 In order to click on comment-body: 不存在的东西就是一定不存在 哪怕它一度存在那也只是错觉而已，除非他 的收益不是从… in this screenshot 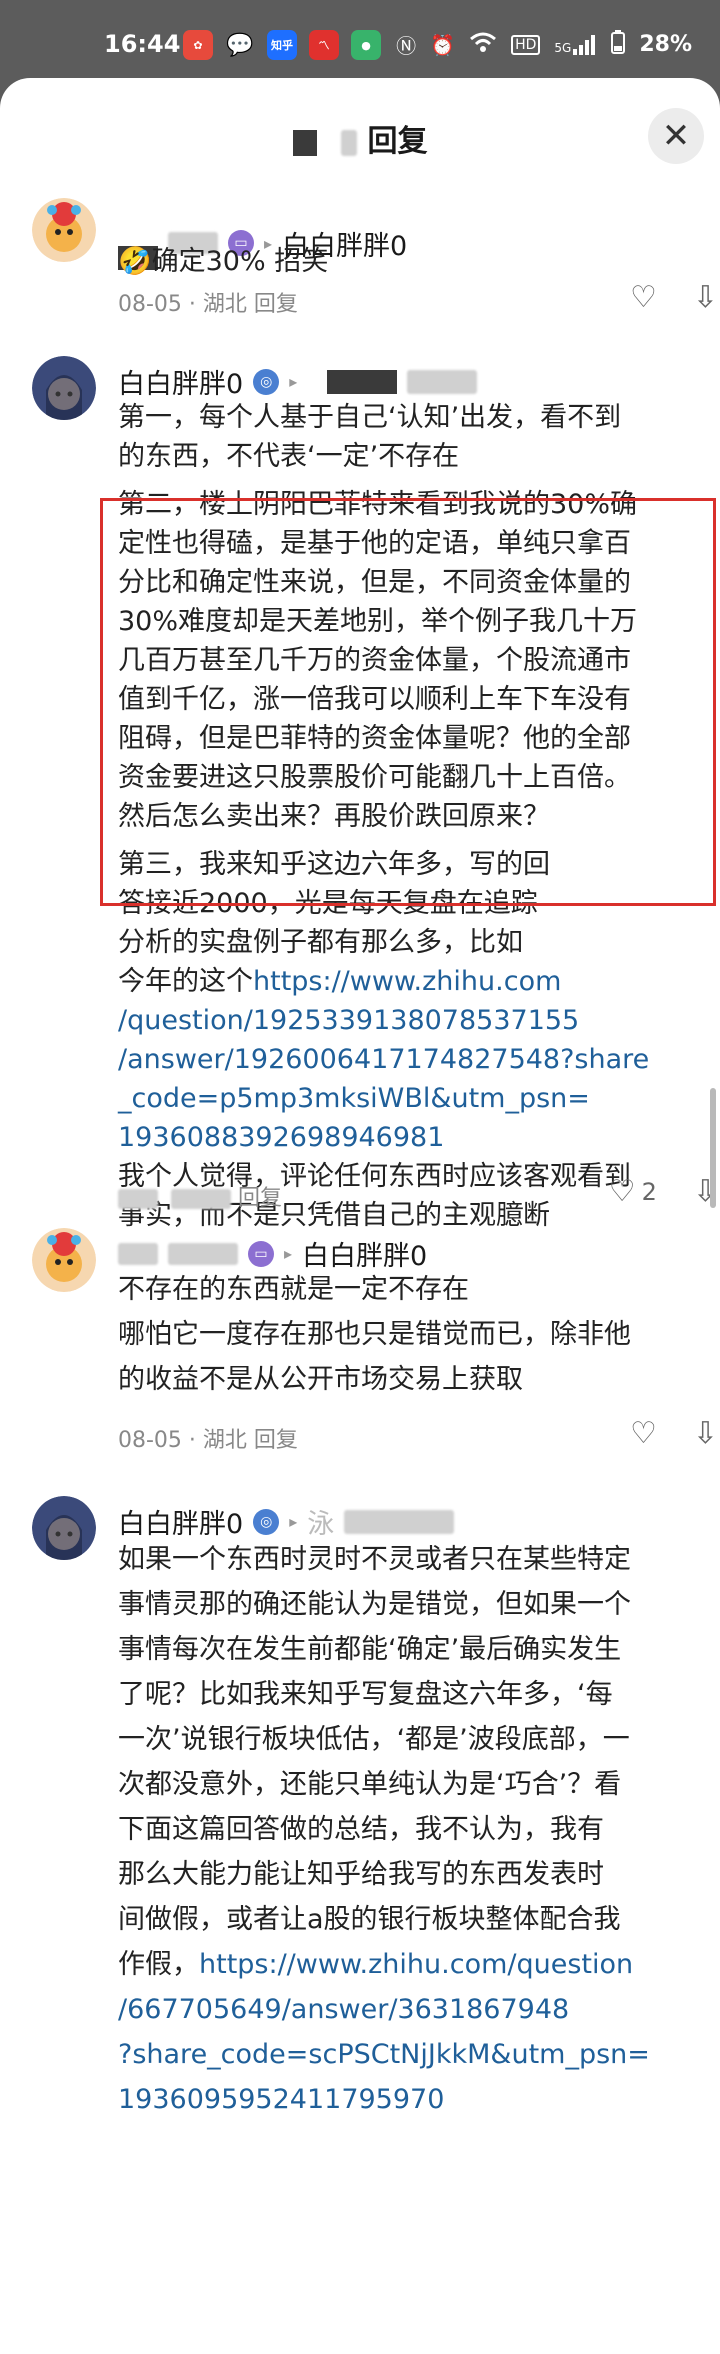, I will do `click(418, 1334)`.